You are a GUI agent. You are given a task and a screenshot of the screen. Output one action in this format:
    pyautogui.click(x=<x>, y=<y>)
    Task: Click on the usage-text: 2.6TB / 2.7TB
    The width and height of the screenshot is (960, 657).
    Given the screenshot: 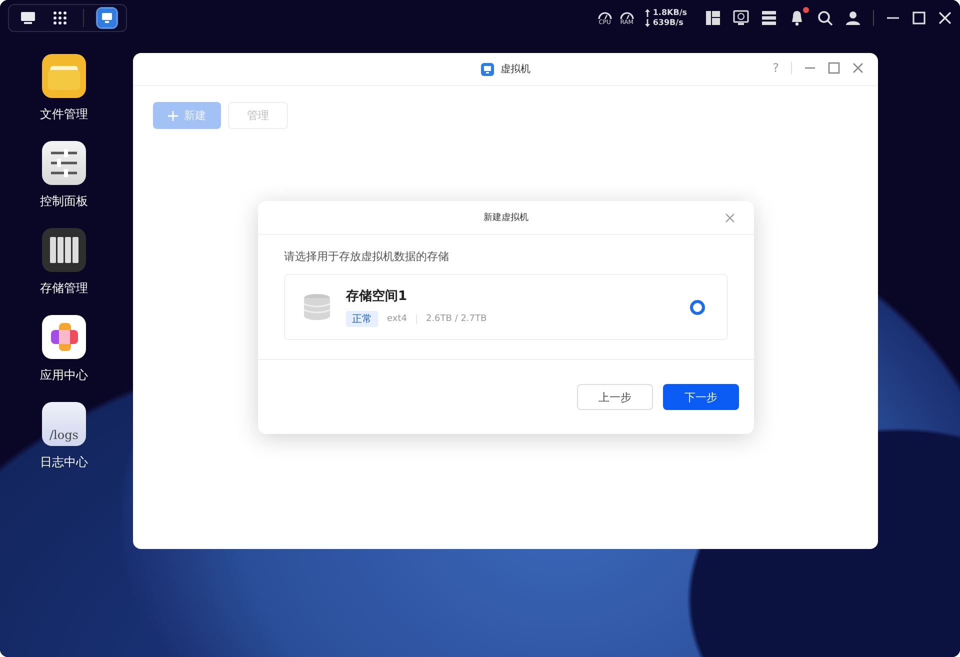 What is the action you would take?
    pyautogui.click(x=456, y=319)
    